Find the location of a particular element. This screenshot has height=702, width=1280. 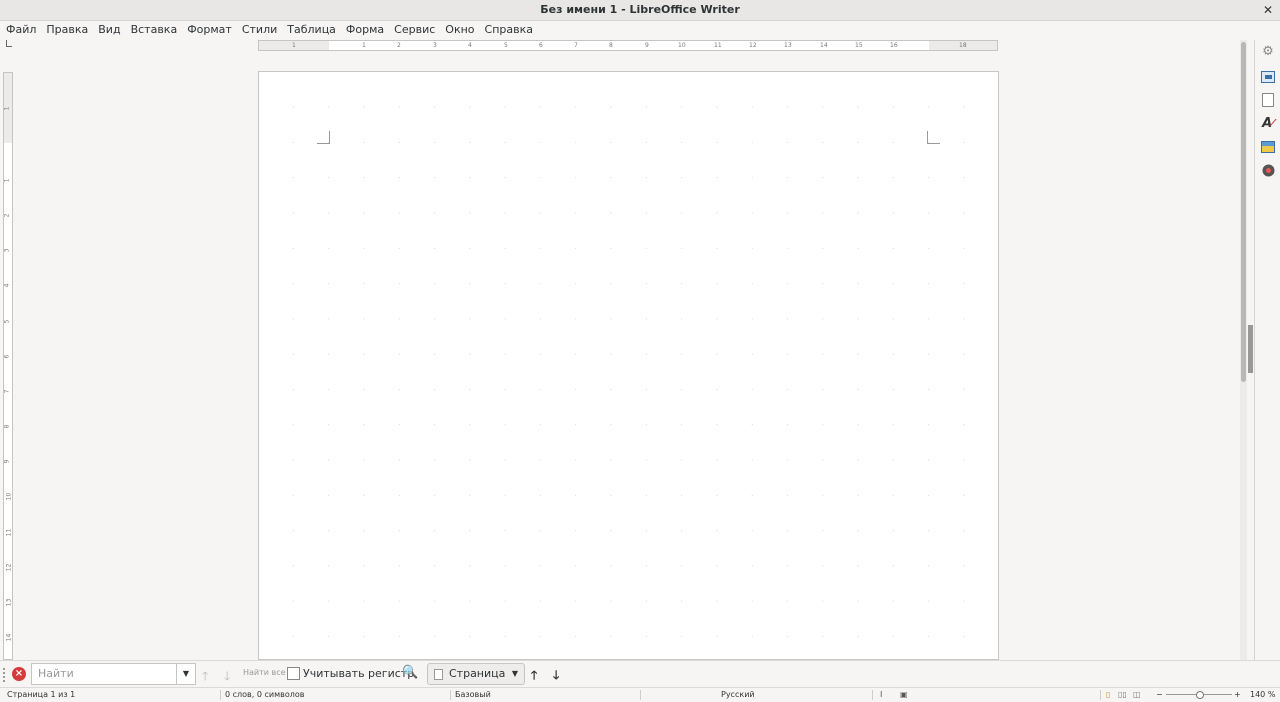

find-previous-icon: 🡑 is located at coordinates (205, 677).